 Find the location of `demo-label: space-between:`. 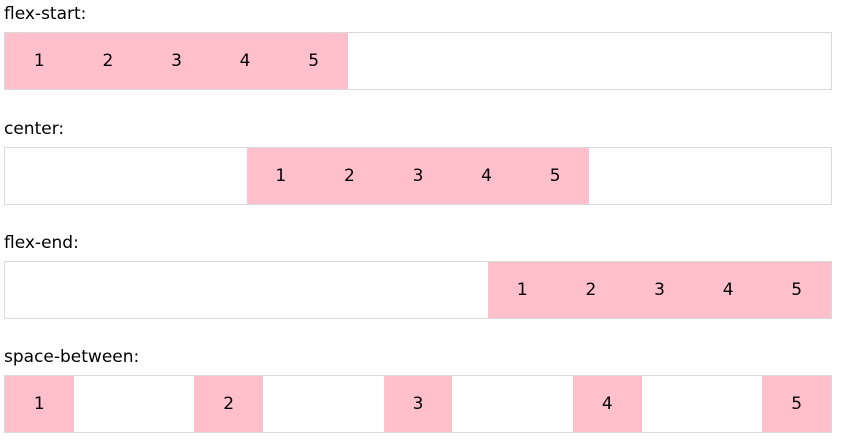

demo-label: space-between: is located at coordinates (72, 357).